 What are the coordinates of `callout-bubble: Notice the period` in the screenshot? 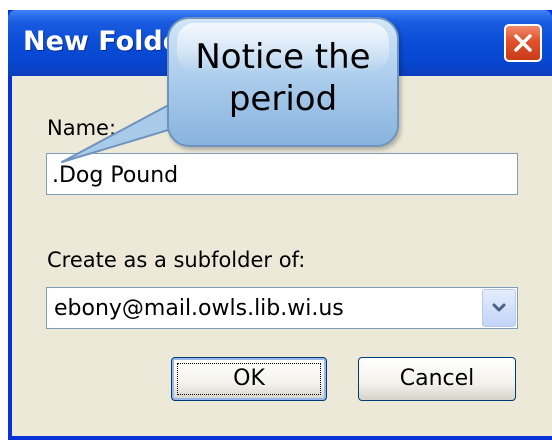 It's located at (283, 82).